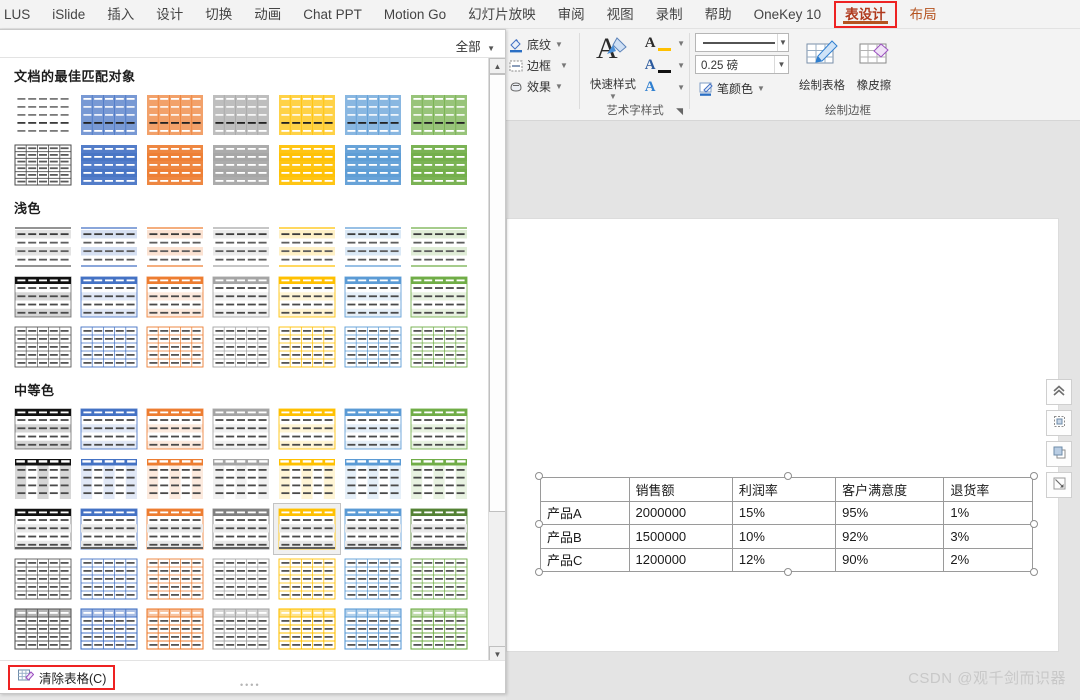  What do you see at coordinates (890, 489) in the screenshot?
I see `table-cell: 客户满意度` at bounding box center [890, 489].